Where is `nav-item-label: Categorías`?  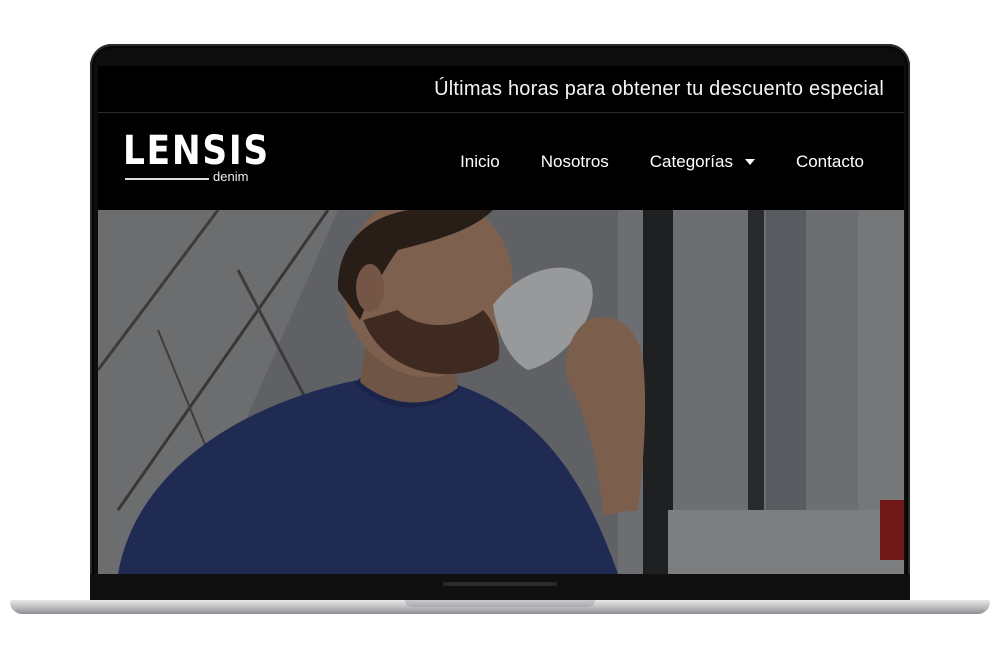
nav-item-label: Categorías is located at coordinates (691, 161).